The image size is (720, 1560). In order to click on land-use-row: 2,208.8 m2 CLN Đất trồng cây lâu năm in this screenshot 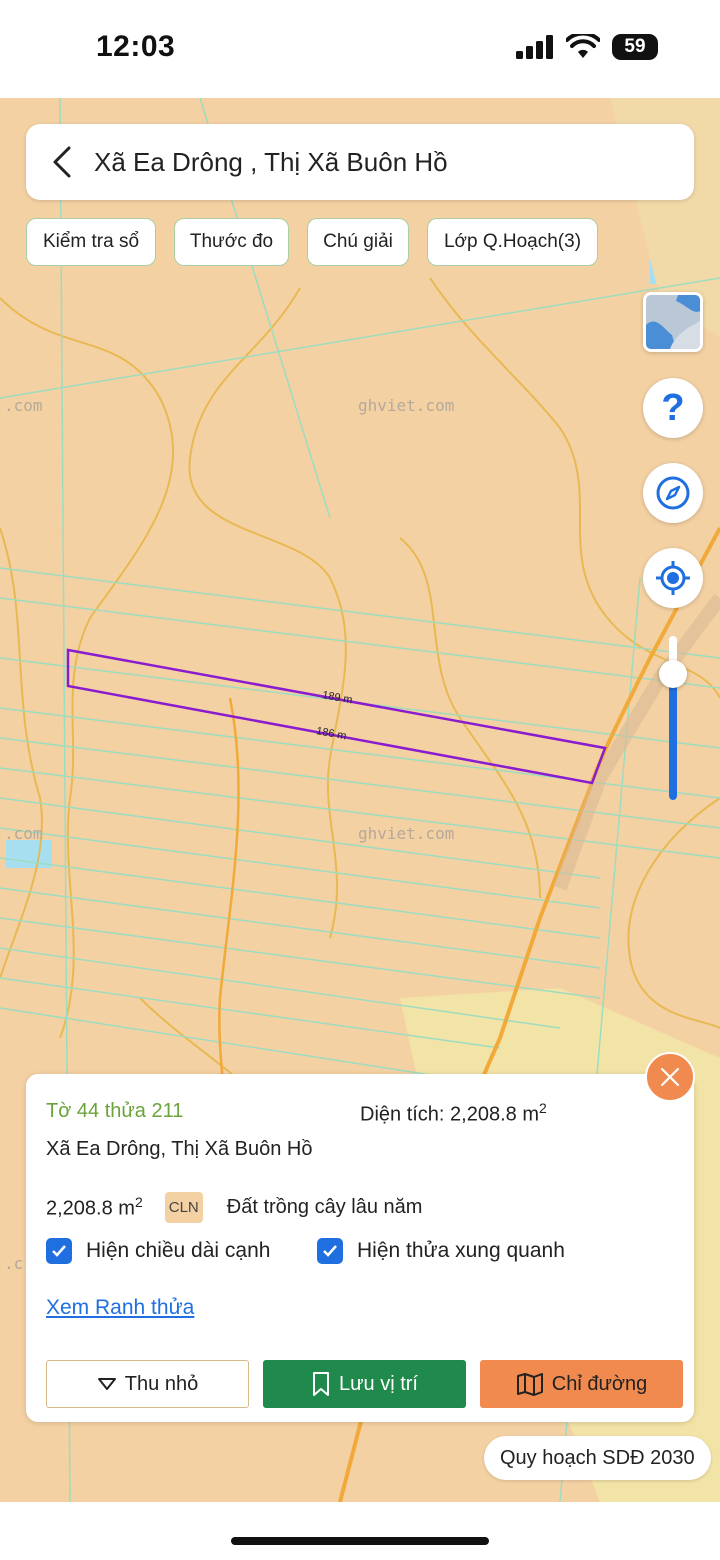, I will do `click(234, 1207)`.